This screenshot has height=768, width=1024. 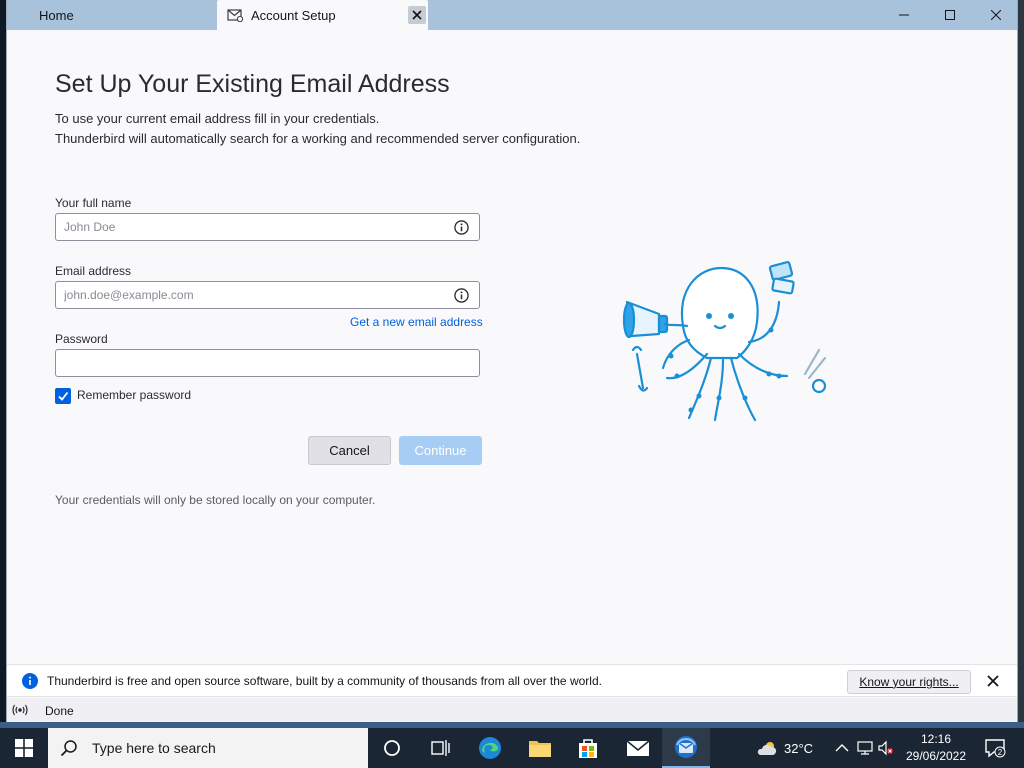 I want to click on store-taskbar-button, so click(x=588, y=748).